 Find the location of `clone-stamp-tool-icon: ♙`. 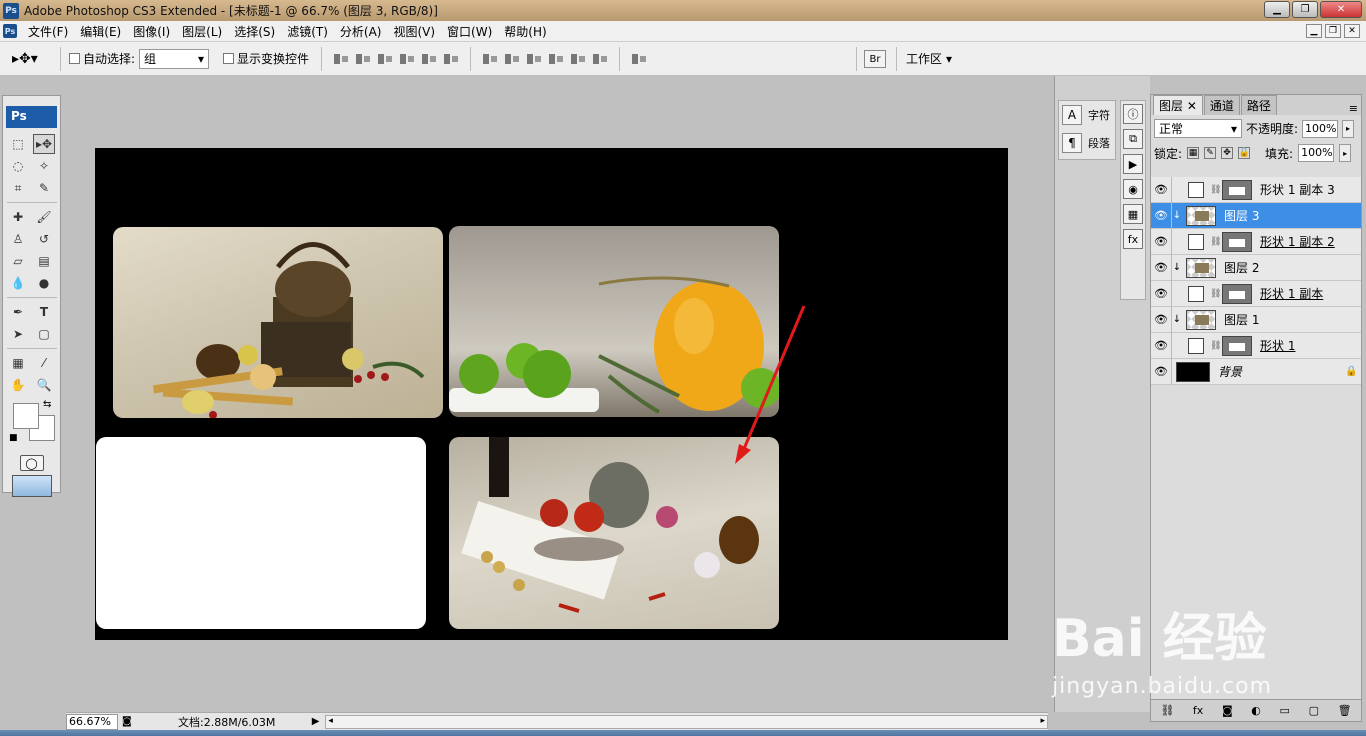

clone-stamp-tool-icon: ♙ is located at coordinates (18, 239).